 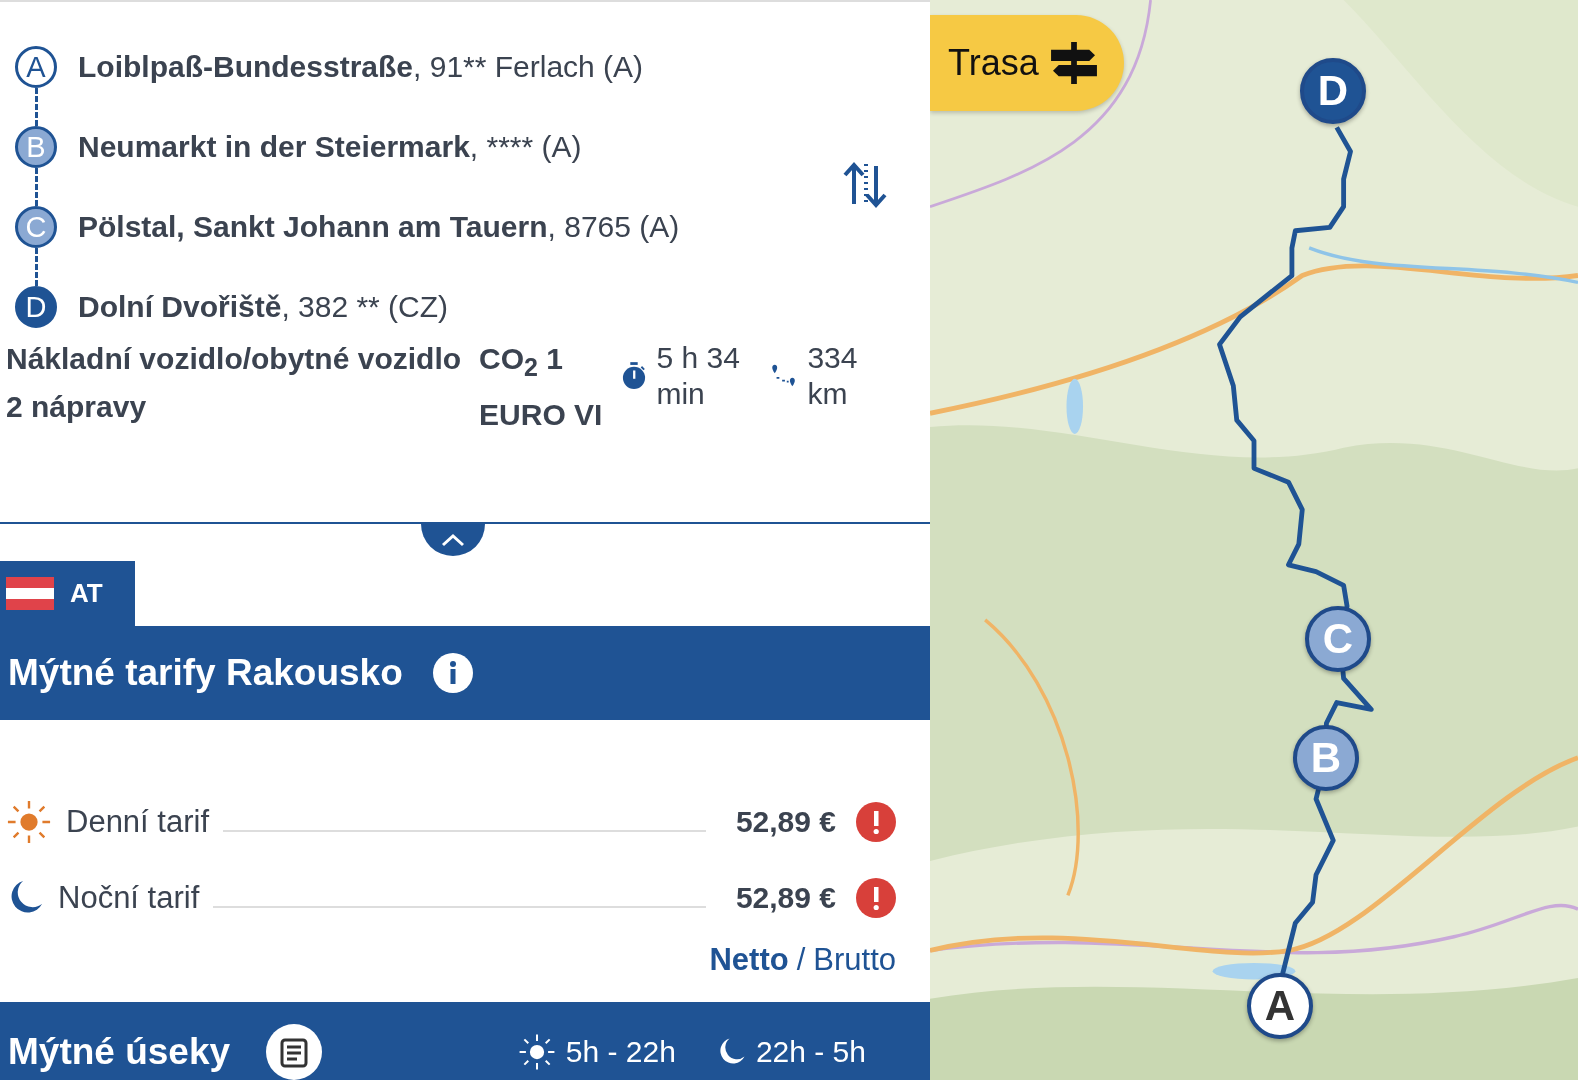 I want to click on austria-flag-icon, so click(x=30, y=594).